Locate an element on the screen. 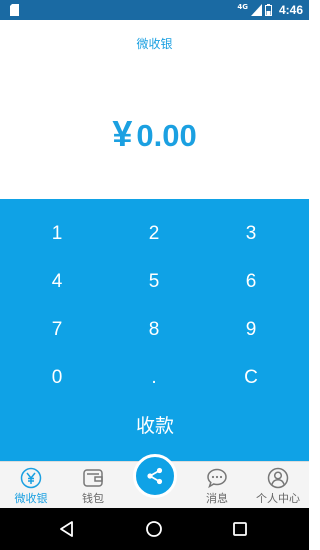  key-8: 8 is located at coordinates (154, 330).